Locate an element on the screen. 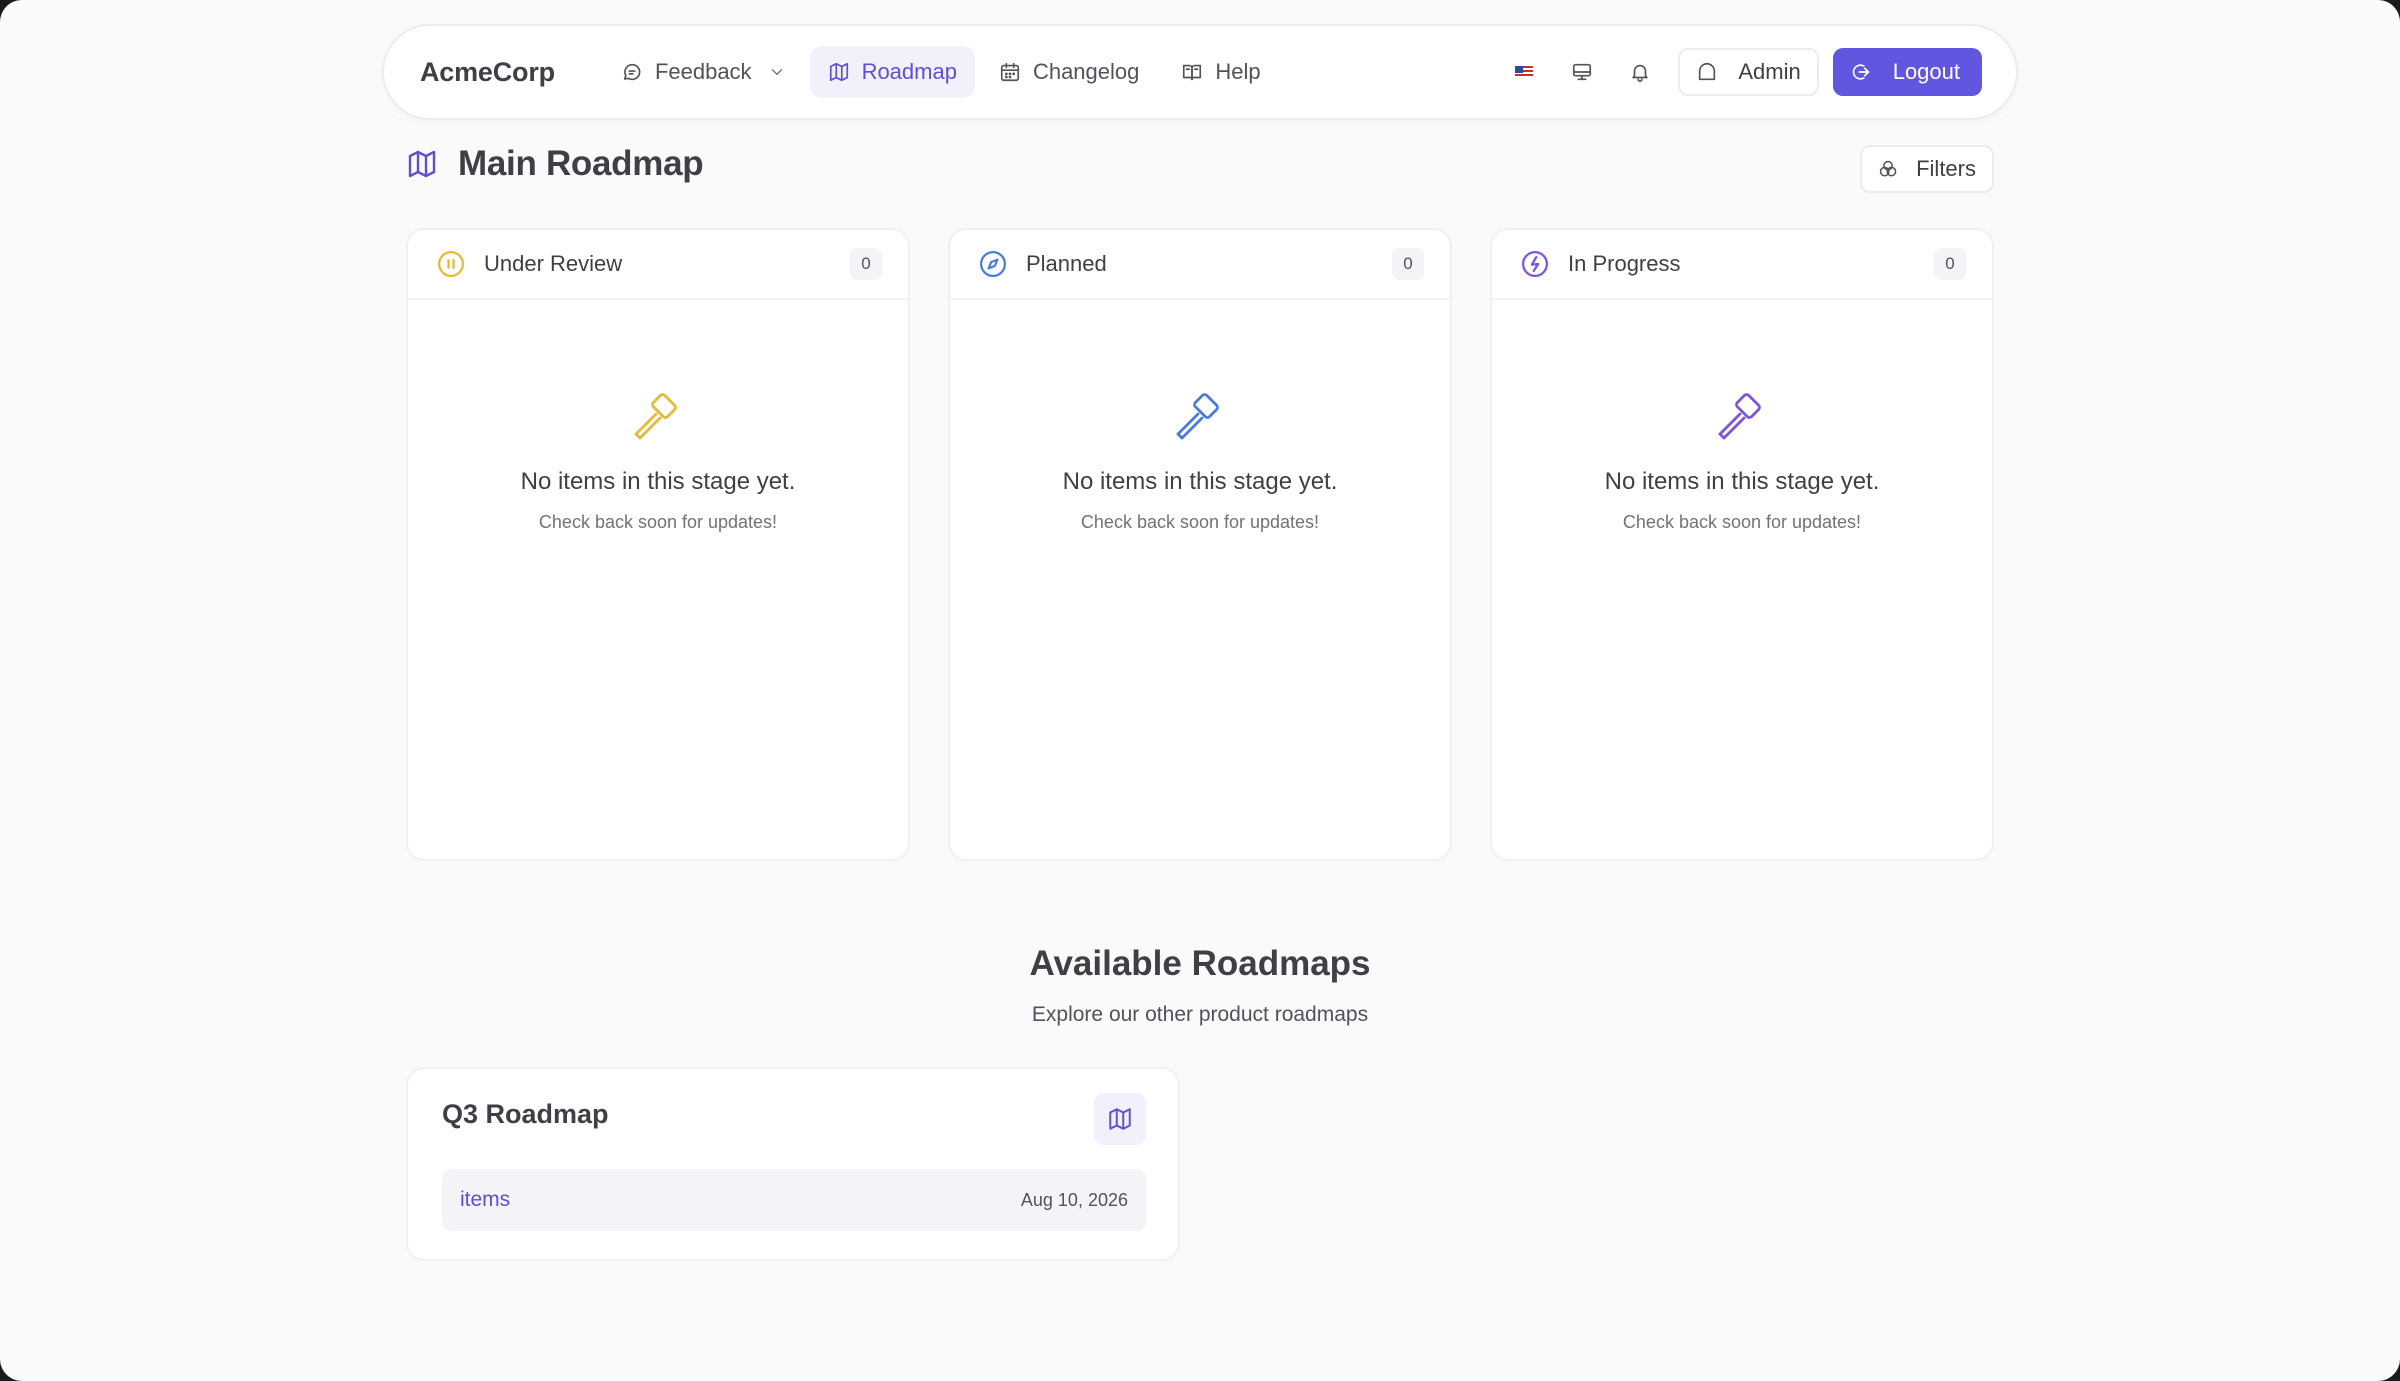 This screenshot has height=1381, width=2400. nav-item-feedback: Feedback is located at coordinates (703, 72).